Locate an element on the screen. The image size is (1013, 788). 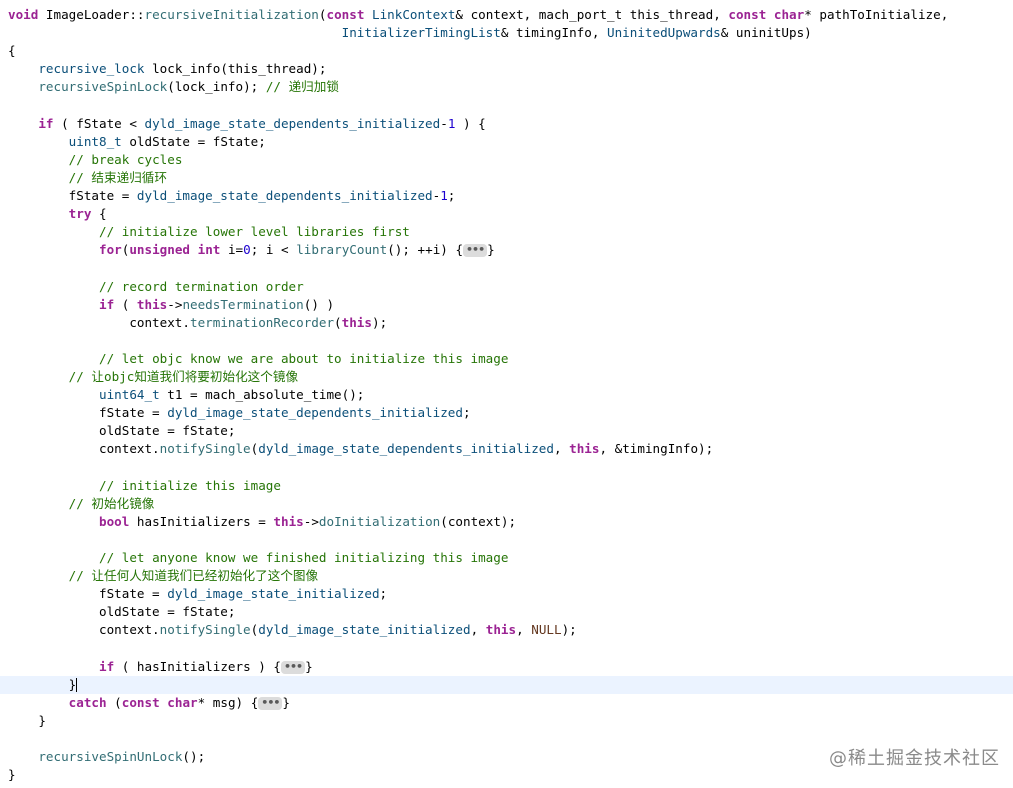
code-line: recursiveSpinLock(lock_info); // 递归加锁 is located at coordinates (506, 87).